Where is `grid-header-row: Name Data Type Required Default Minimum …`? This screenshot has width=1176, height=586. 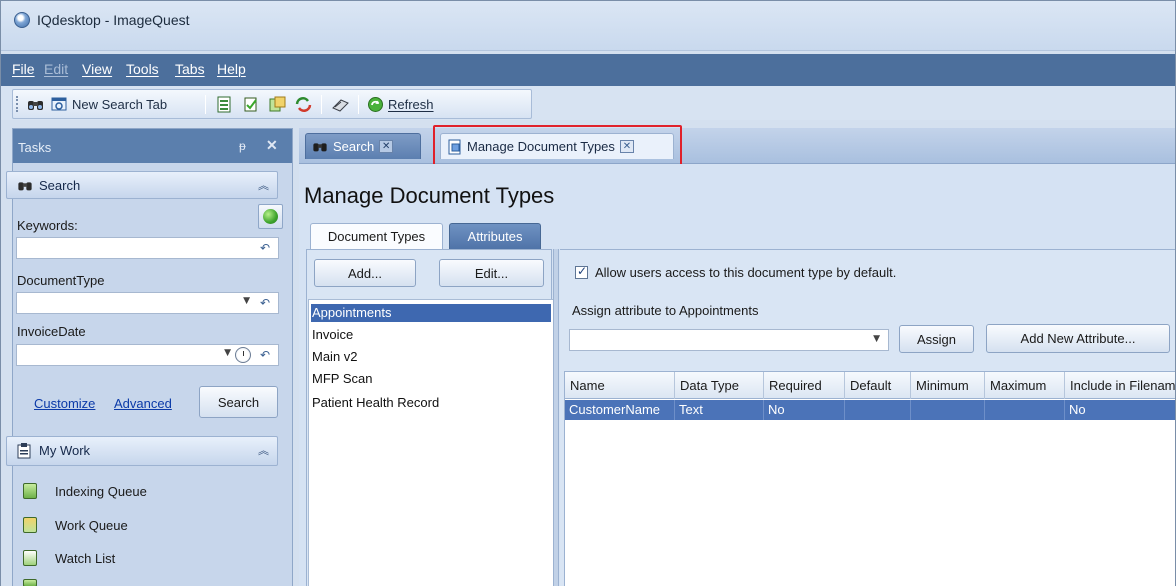
grid-header-row: Name Data Type Required Default Minimum … is located at coordinates (870, 385).